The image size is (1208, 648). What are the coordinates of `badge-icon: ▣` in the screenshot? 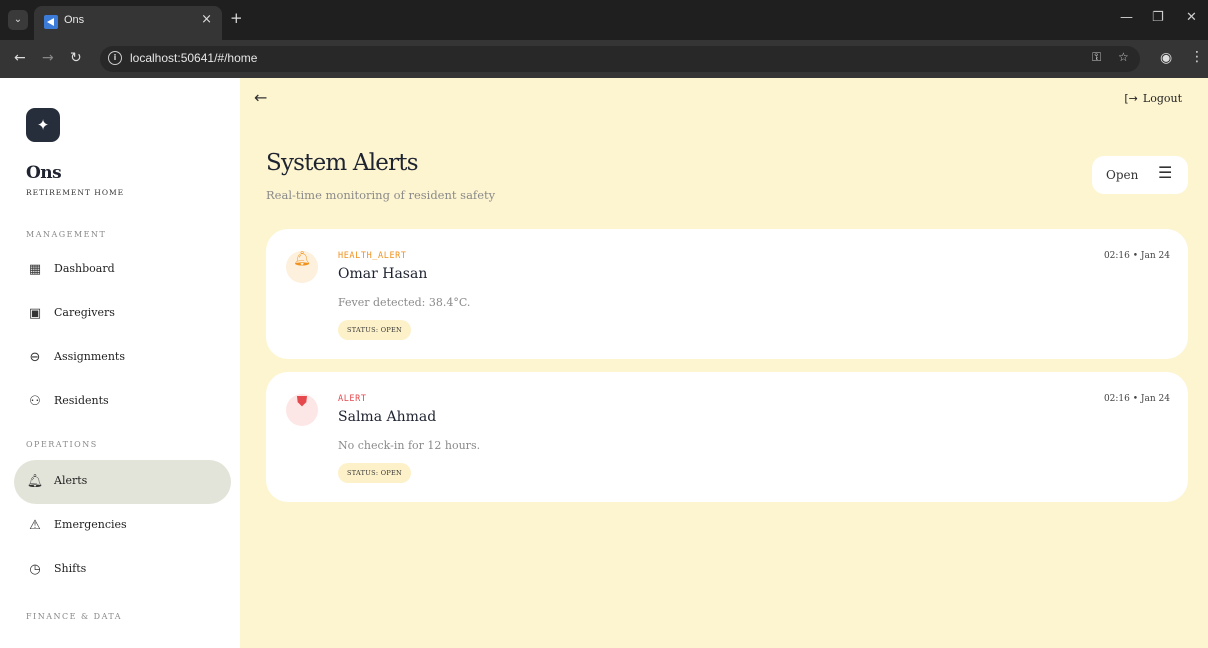 It's located at (35, 313).